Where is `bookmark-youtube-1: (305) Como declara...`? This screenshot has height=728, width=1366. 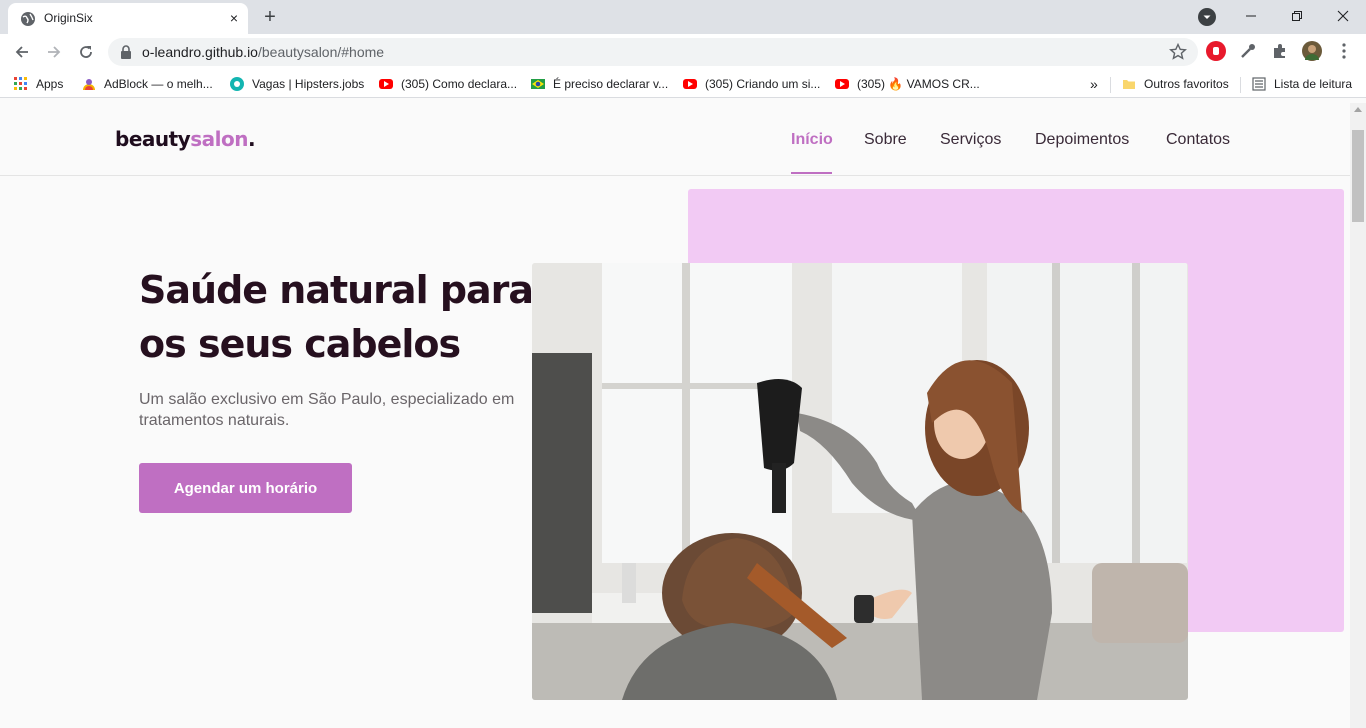
bookmark-youtube-1: (305) Como declara... is located at coordinates (448, 84).